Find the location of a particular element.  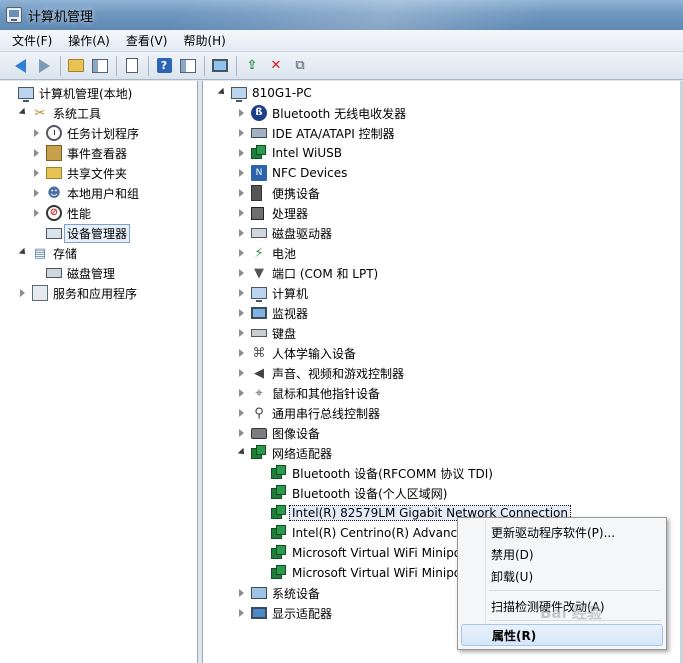

device-tree-item: 显示适配器 is located at coordinates (284, 613).